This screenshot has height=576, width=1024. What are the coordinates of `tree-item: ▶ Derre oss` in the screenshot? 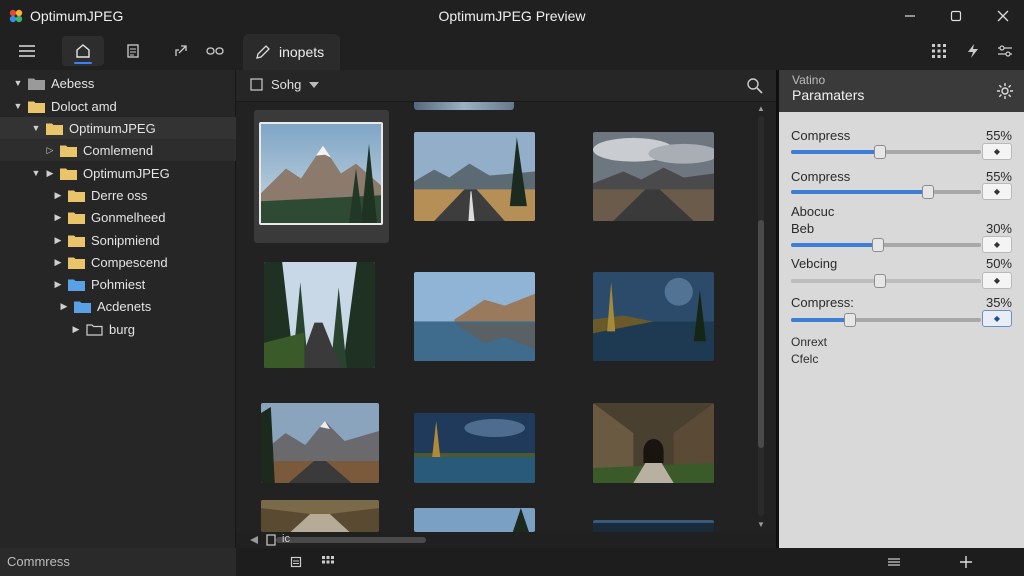 It's located at (118, 195).